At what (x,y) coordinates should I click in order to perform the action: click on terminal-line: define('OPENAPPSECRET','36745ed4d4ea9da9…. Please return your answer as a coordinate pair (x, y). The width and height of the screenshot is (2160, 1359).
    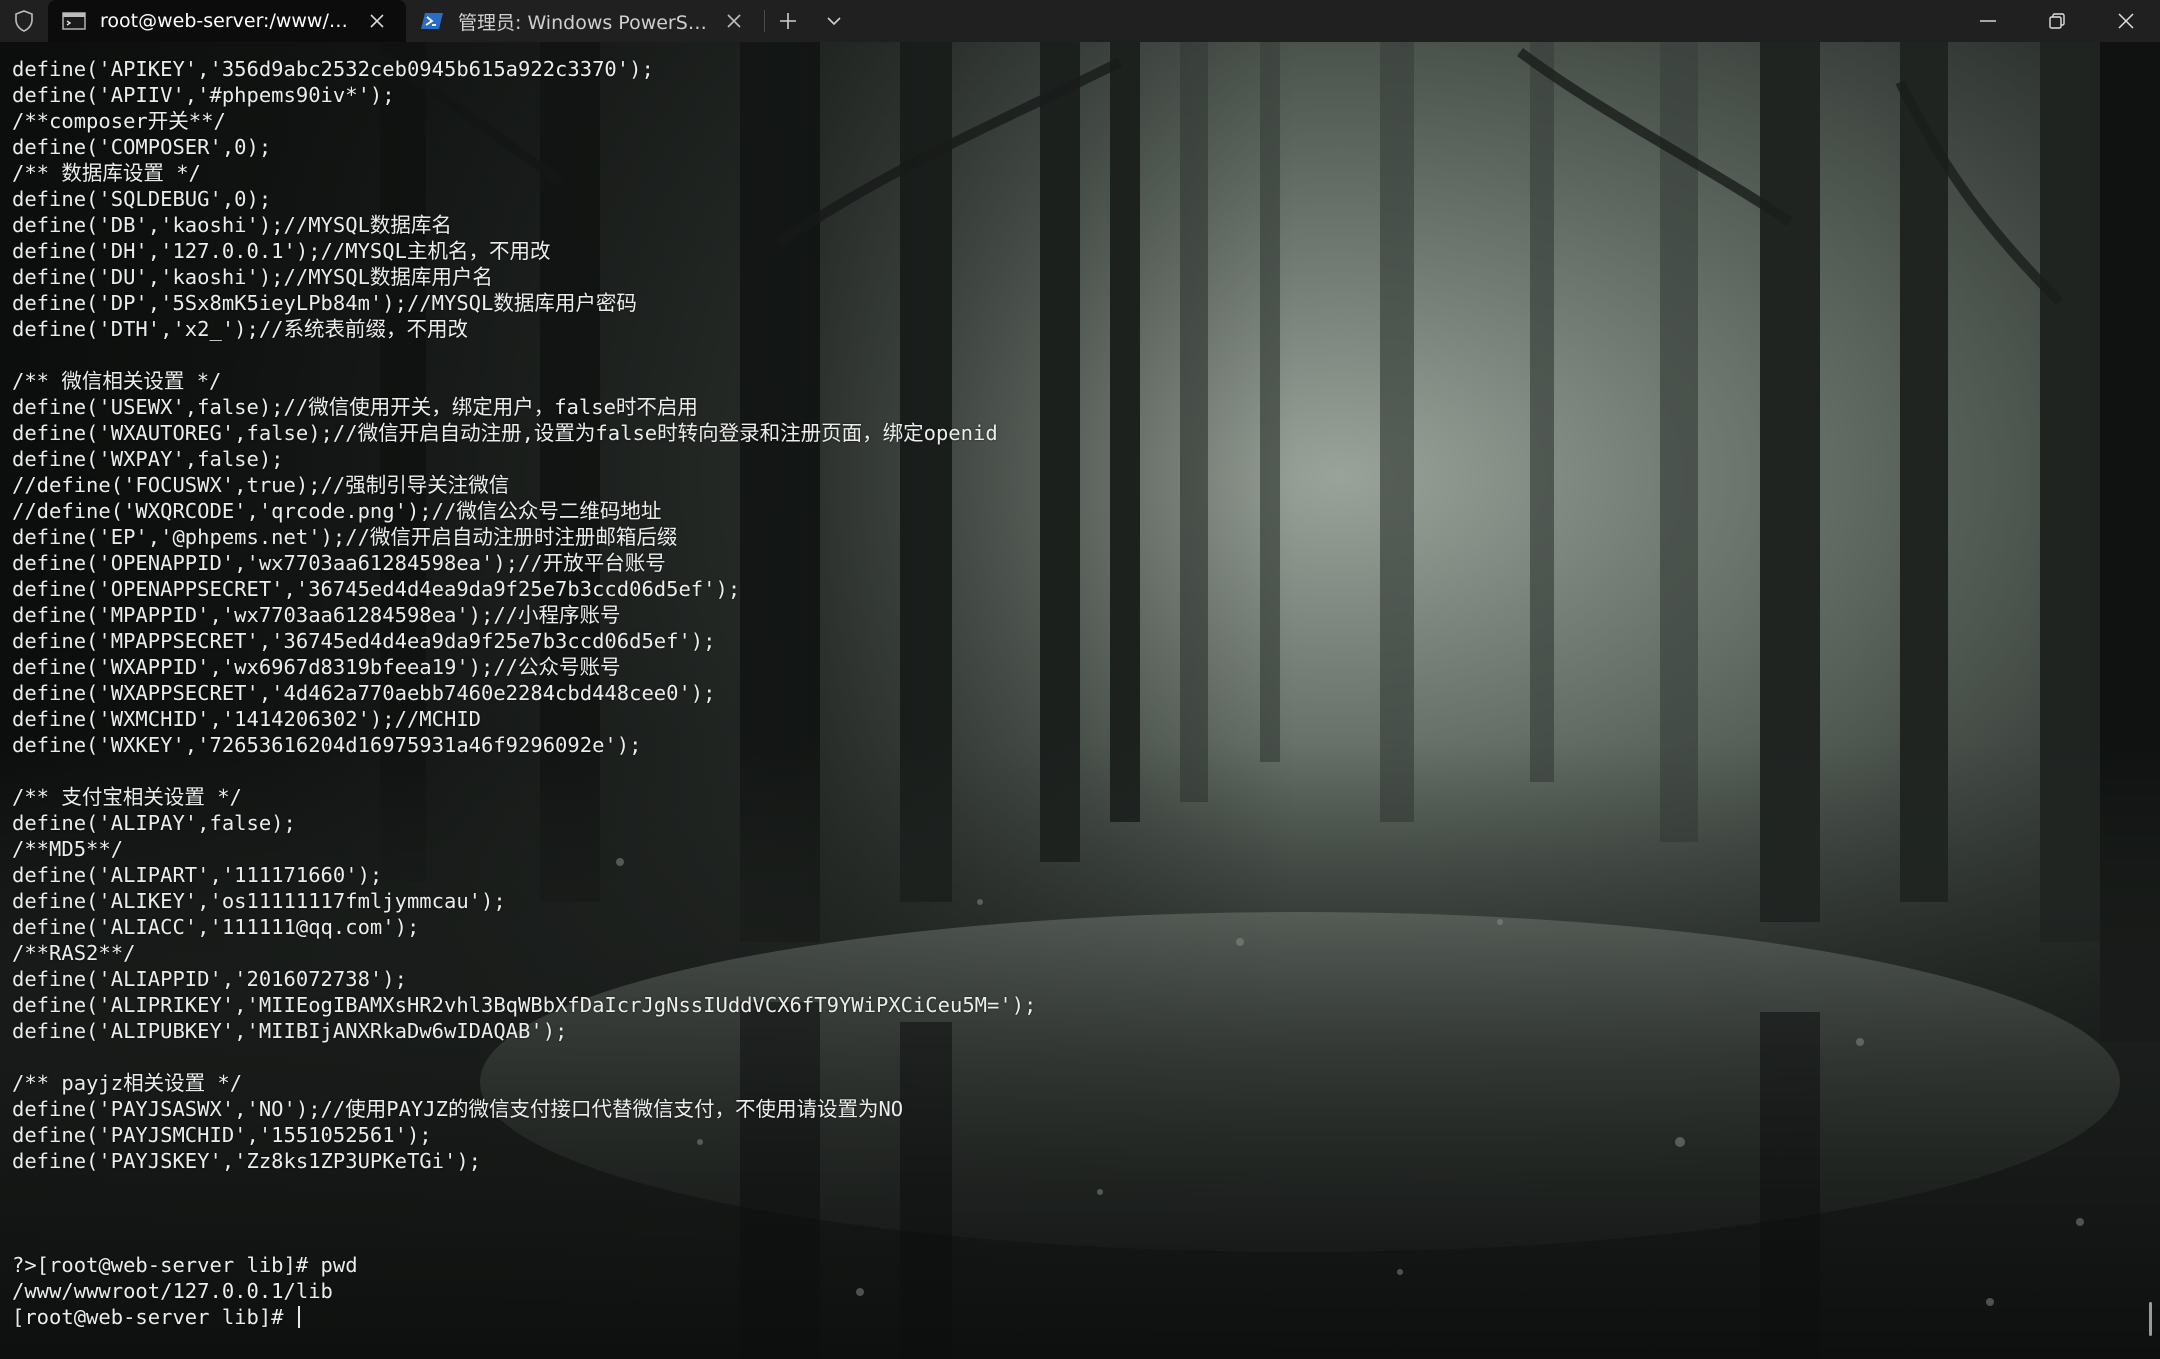
    Looking at the image, I should click on (376, 589).